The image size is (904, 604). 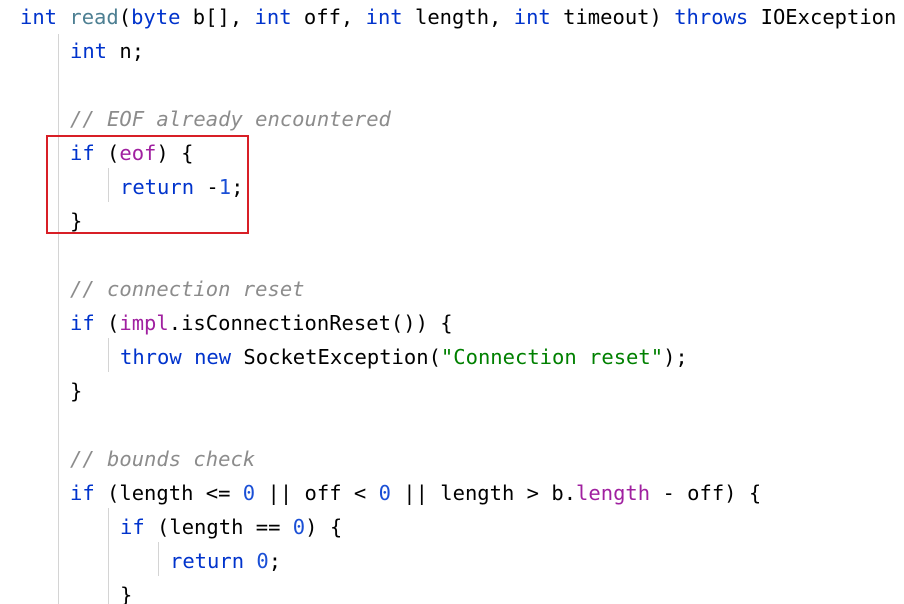 What do you see at coordinates (225, 187) in the screenshot?
I see `code-token: 1` at bounding box center [225, 187].